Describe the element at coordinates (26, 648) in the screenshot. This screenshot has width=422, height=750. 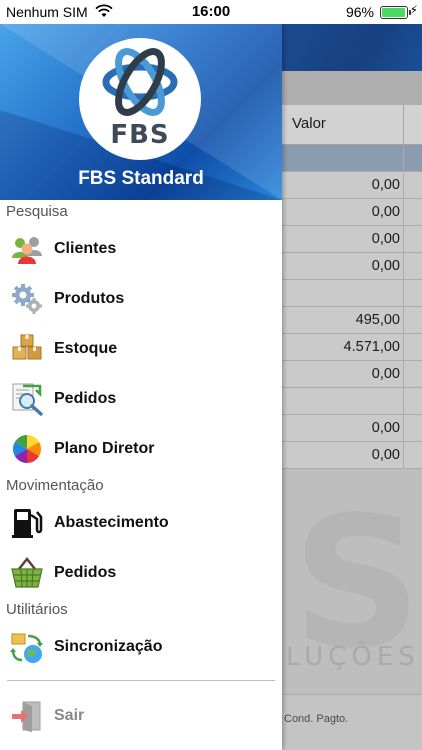
I see `sync-icon` at that location.